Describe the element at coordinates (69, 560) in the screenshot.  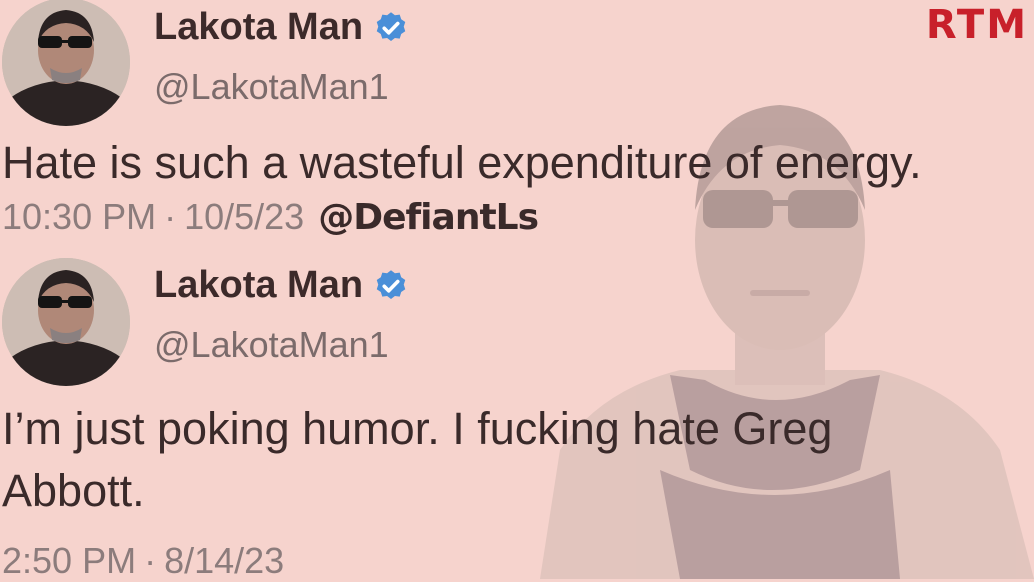
I see `tweet-time: 2:50 PM` at that location.